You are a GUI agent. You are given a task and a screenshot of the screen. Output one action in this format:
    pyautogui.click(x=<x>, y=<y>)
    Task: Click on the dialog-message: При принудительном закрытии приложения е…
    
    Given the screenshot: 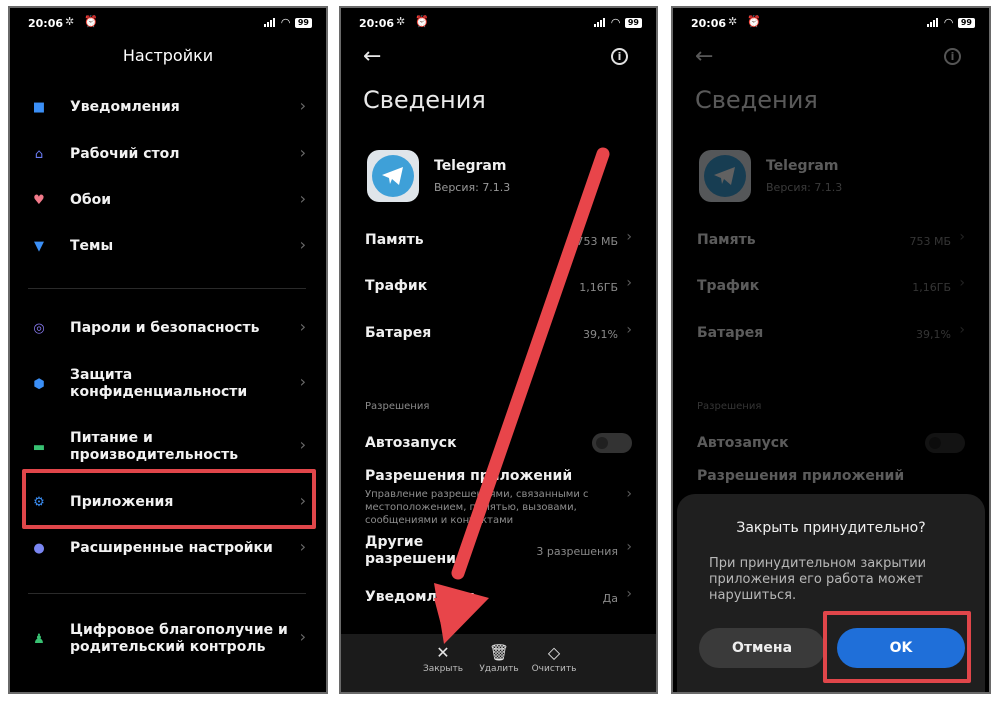 What is the action you would take?
    pyautogui.click(x=818, y=579)
    